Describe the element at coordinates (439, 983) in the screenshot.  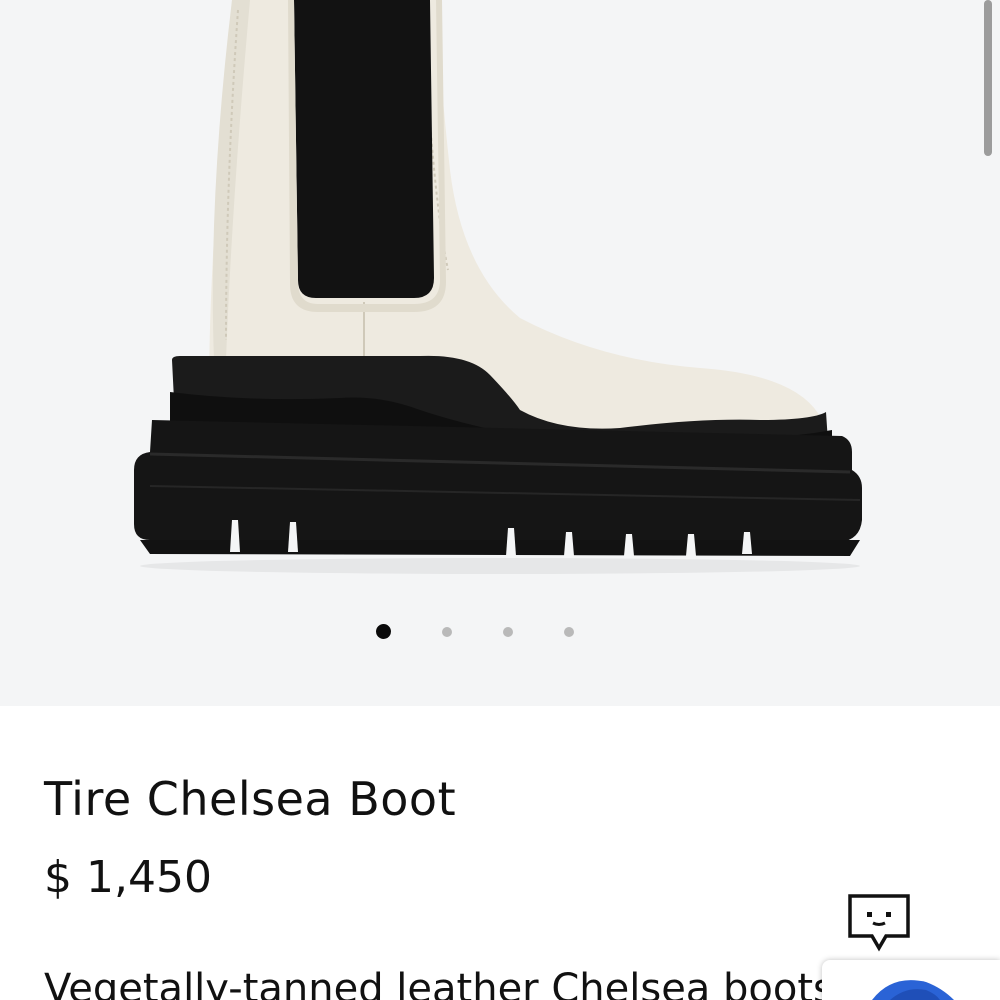
I see `product-description: Vegetally-tanned leather Chelsea boots` at that location.